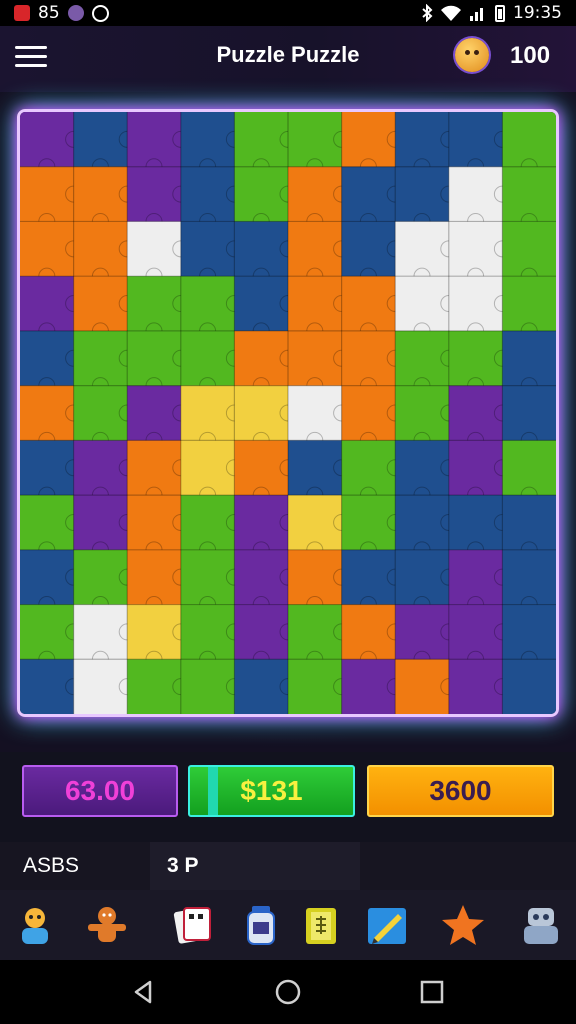 This screenshot has width=576, height=1024. Describe the element at coordinates (193, 925) in the screenshot. I see `cards-icon` at that location.